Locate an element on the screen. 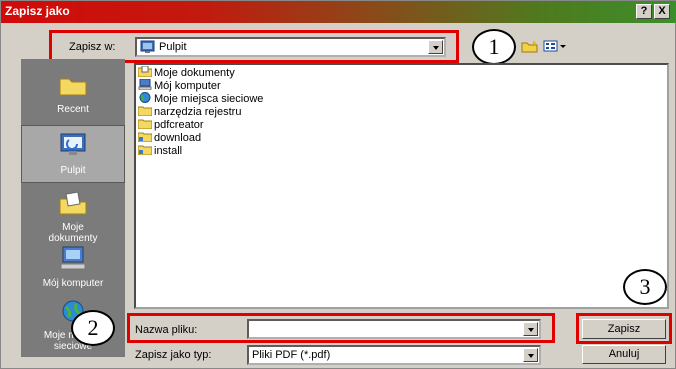 The image size is (676, 369). file-name: Moje dokumenty is located at coordinates (194, 73).